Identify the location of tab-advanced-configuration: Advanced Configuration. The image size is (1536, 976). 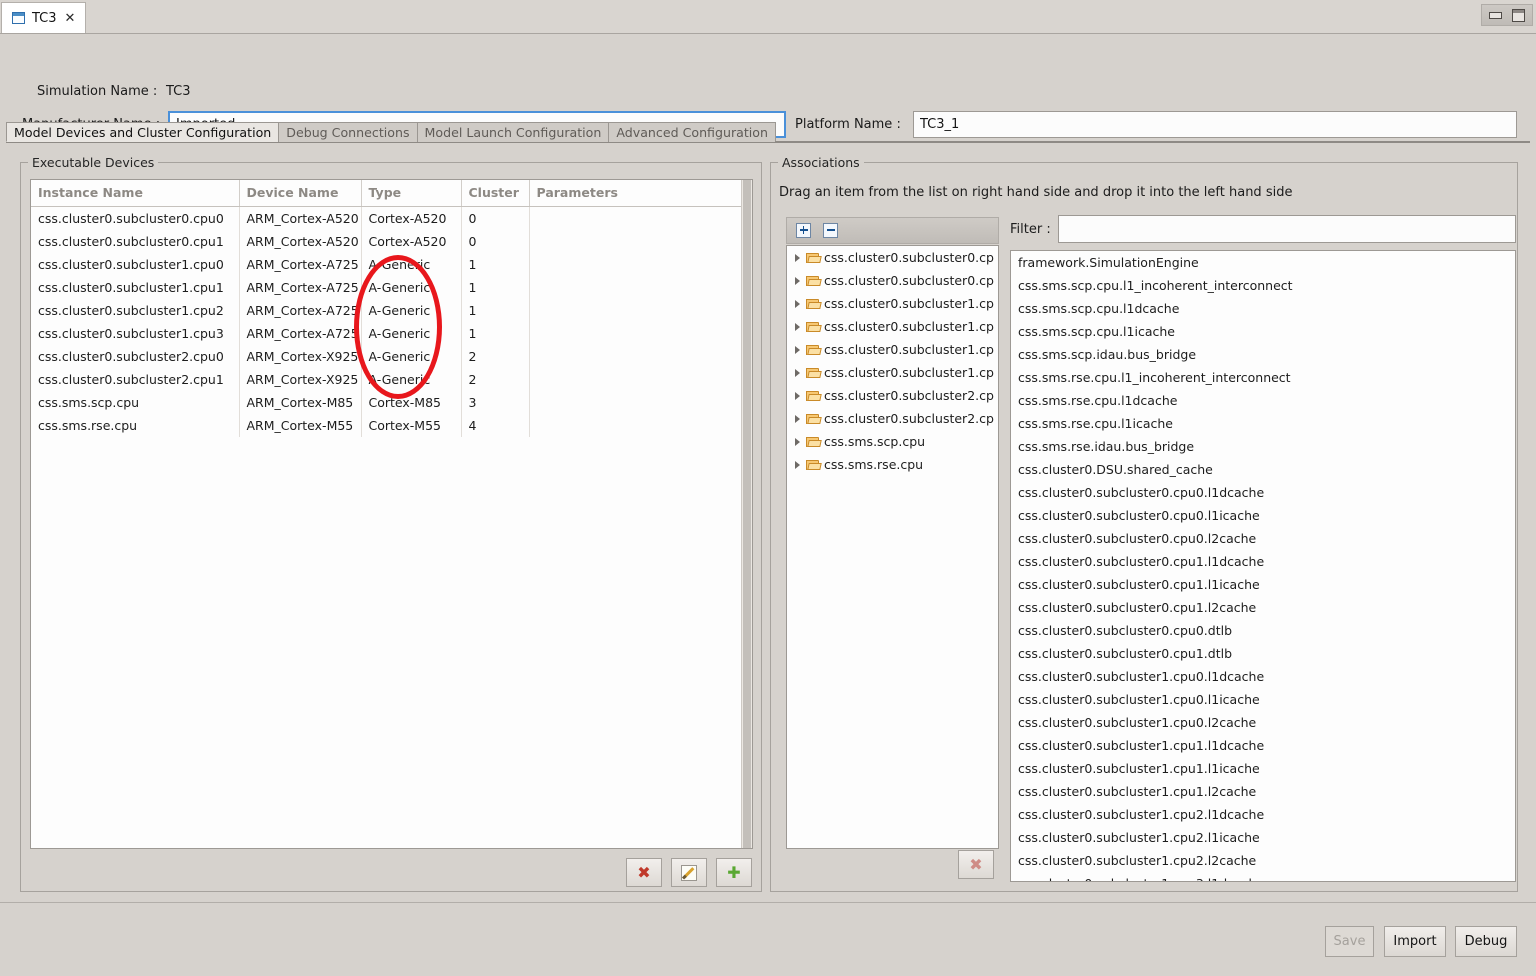
(692, 132).